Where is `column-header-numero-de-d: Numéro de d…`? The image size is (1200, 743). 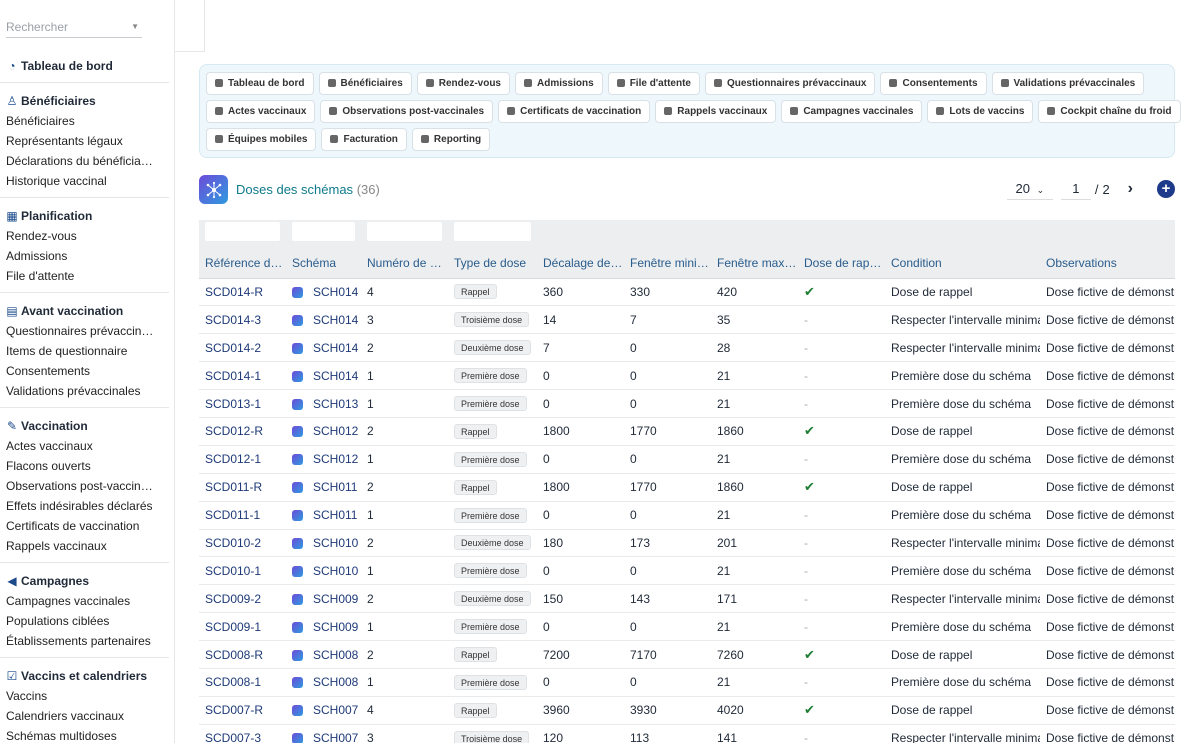 column-header-numero-de-d: Numéro de d… is located at coordinates (404, 263).